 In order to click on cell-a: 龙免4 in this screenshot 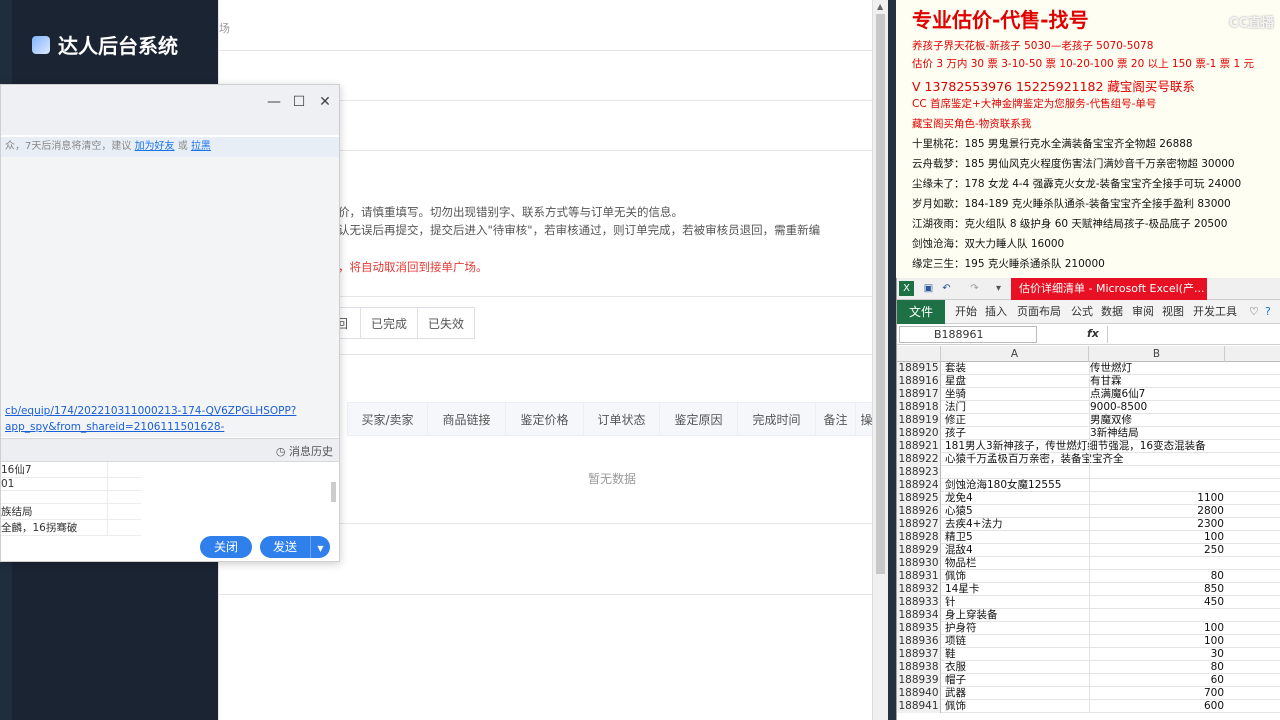, I will do `click(1017, 498)`.